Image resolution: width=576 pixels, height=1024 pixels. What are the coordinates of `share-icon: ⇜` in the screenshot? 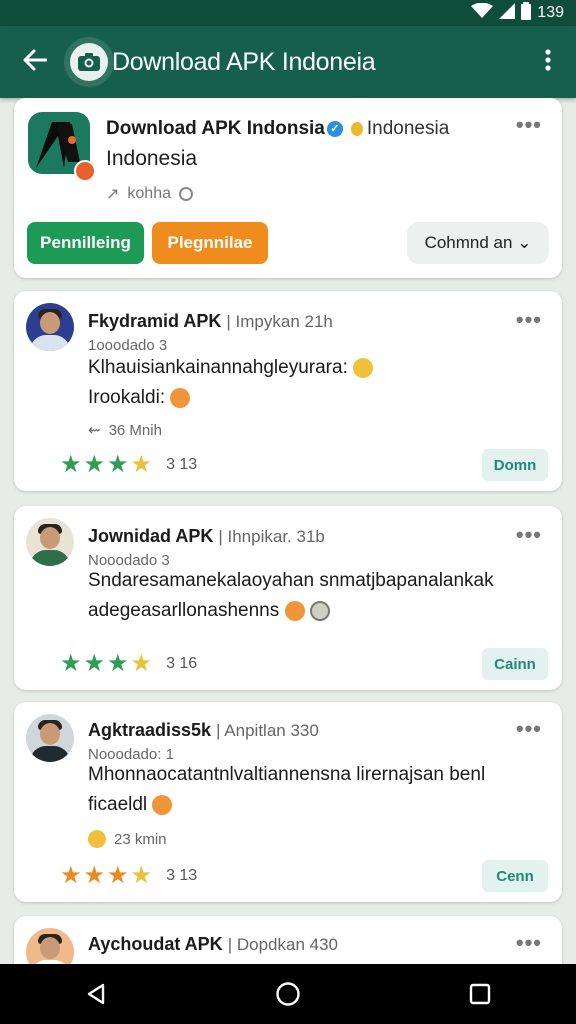 It's located at (94, 430).